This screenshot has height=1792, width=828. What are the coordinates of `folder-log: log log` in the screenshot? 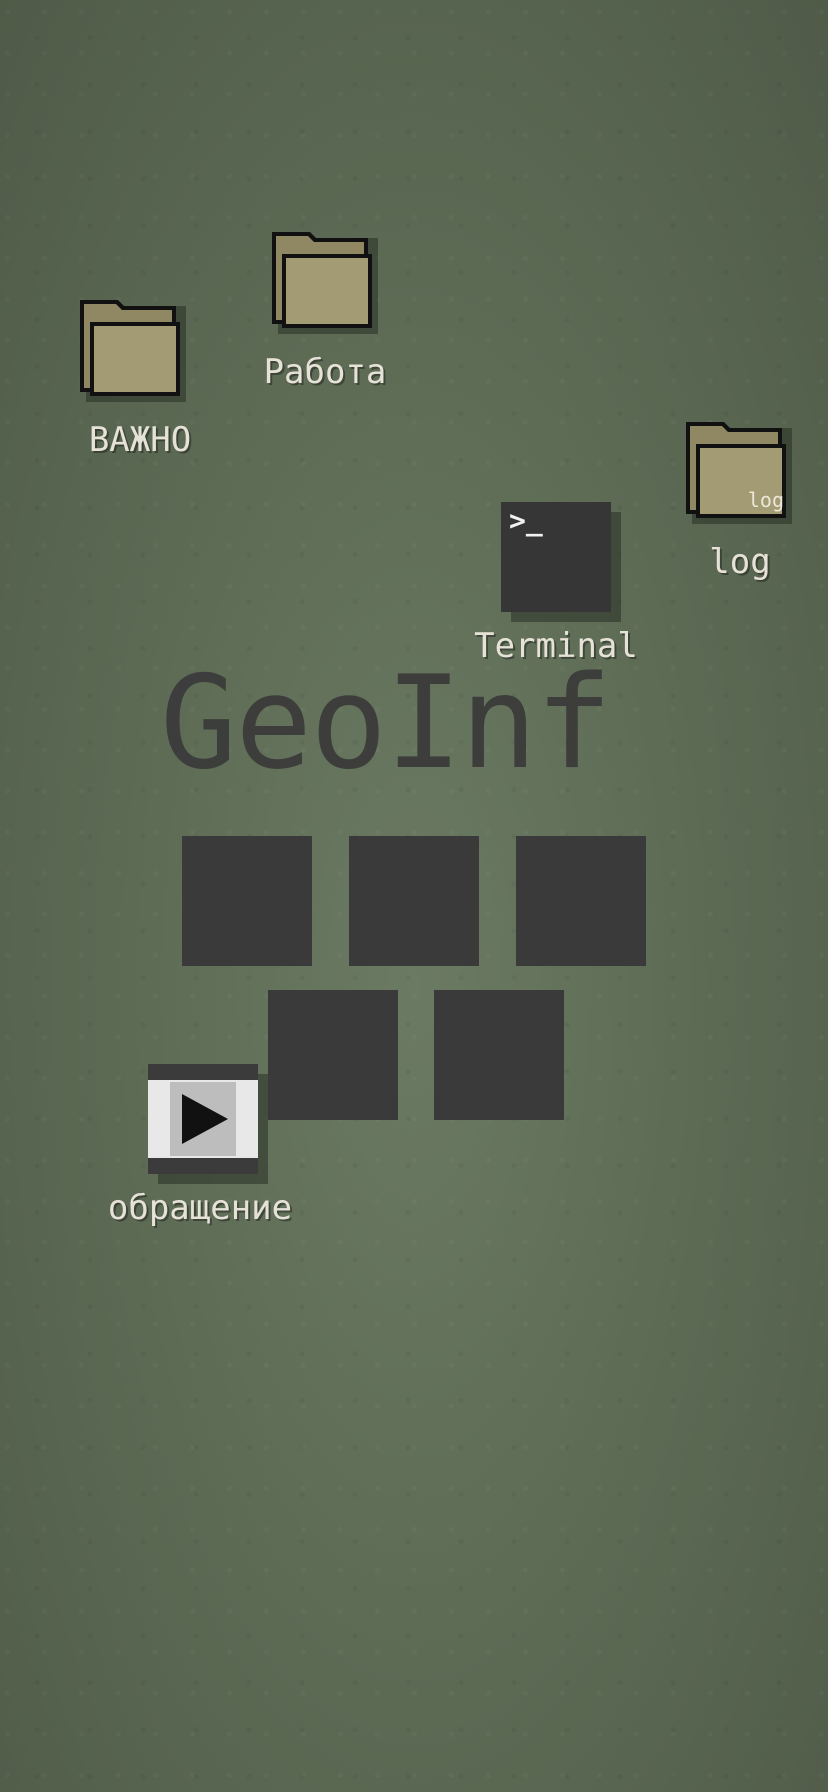 It's located at (742, 502).